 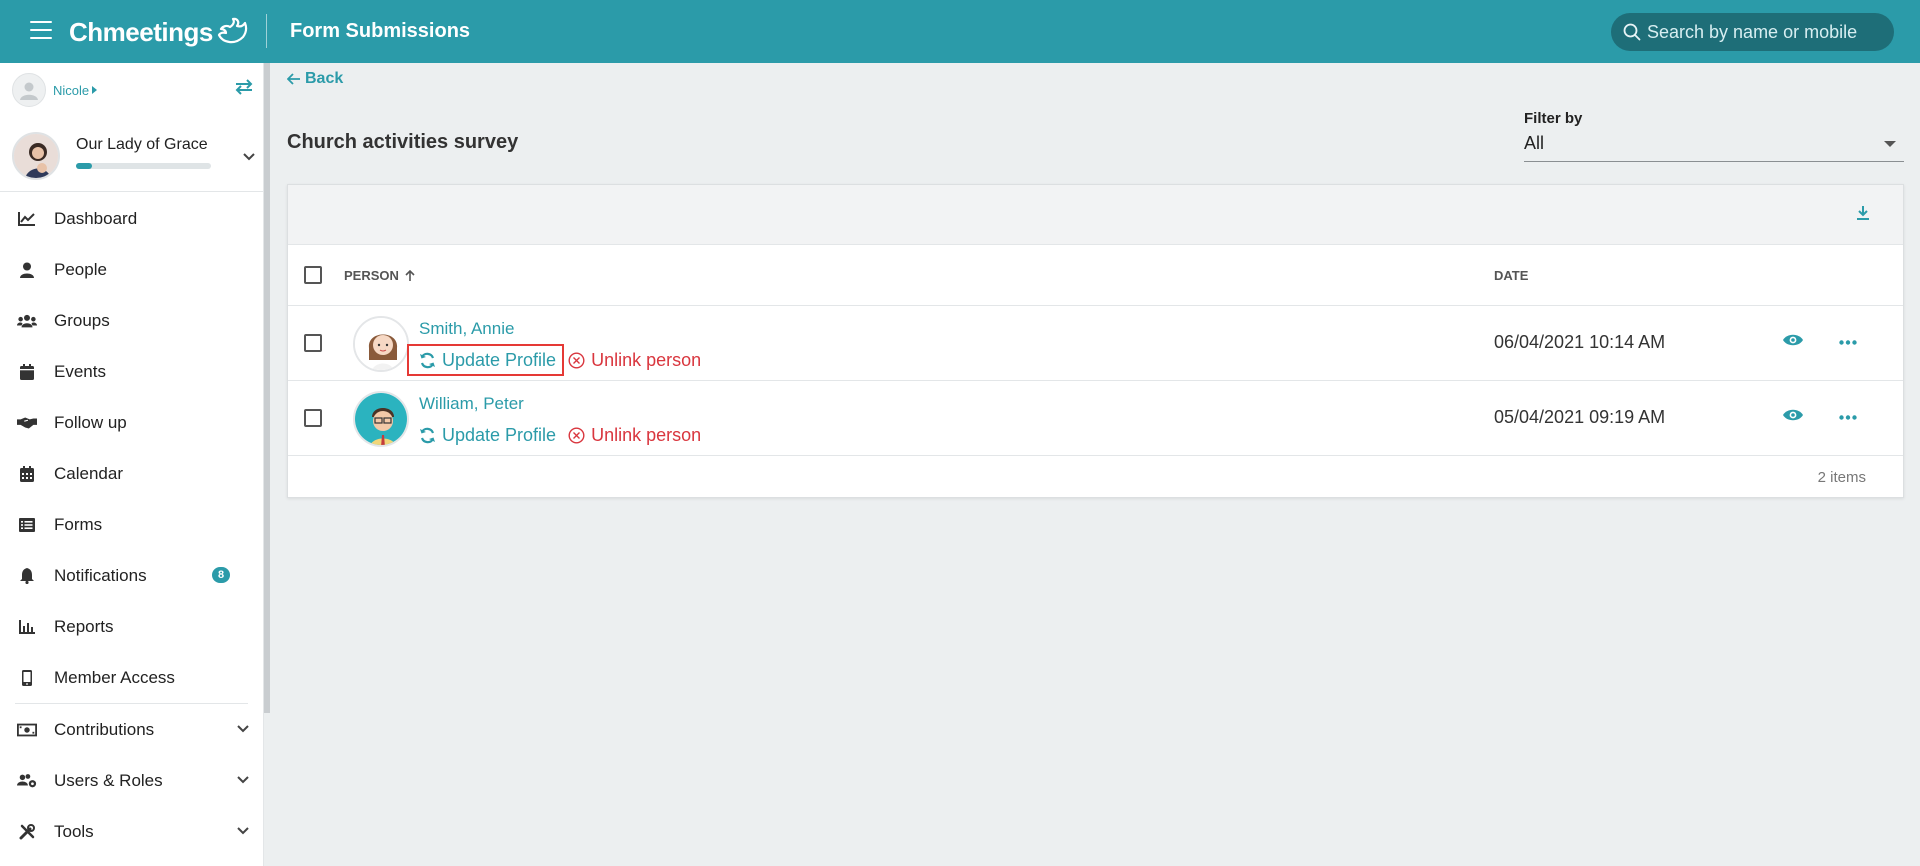 I want to click on sidebar-item-groups: Groups, so click(x=132, y=320).